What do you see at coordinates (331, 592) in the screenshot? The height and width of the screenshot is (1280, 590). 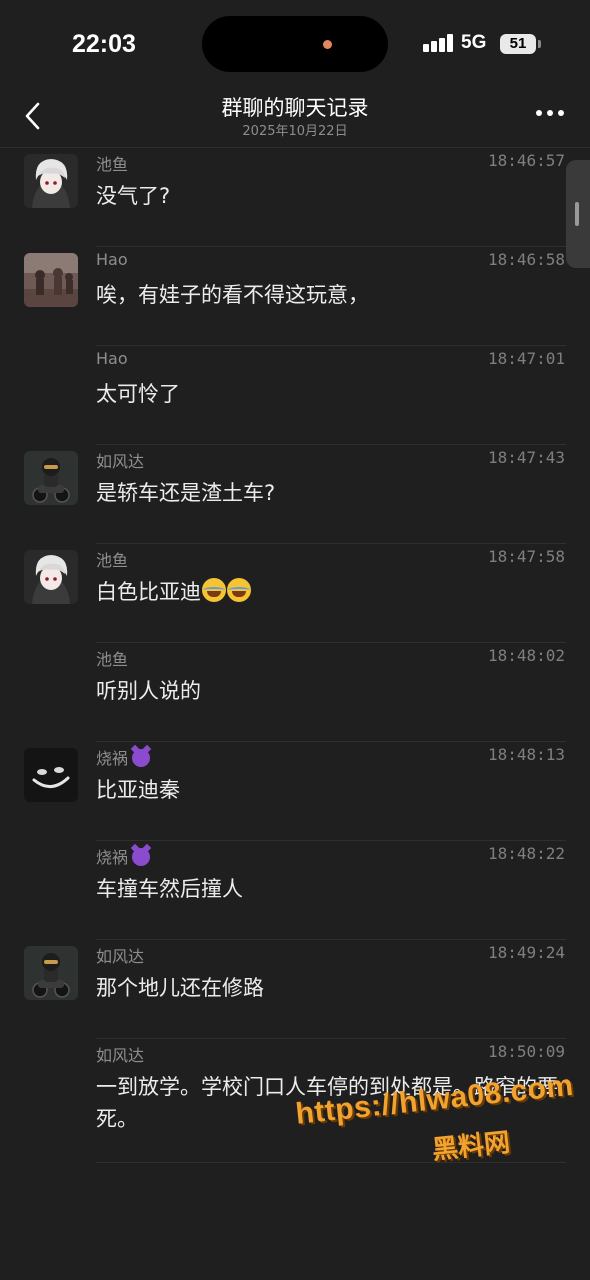 I see `message-text: 白色比亚迪` at bounding box center [331, 592].